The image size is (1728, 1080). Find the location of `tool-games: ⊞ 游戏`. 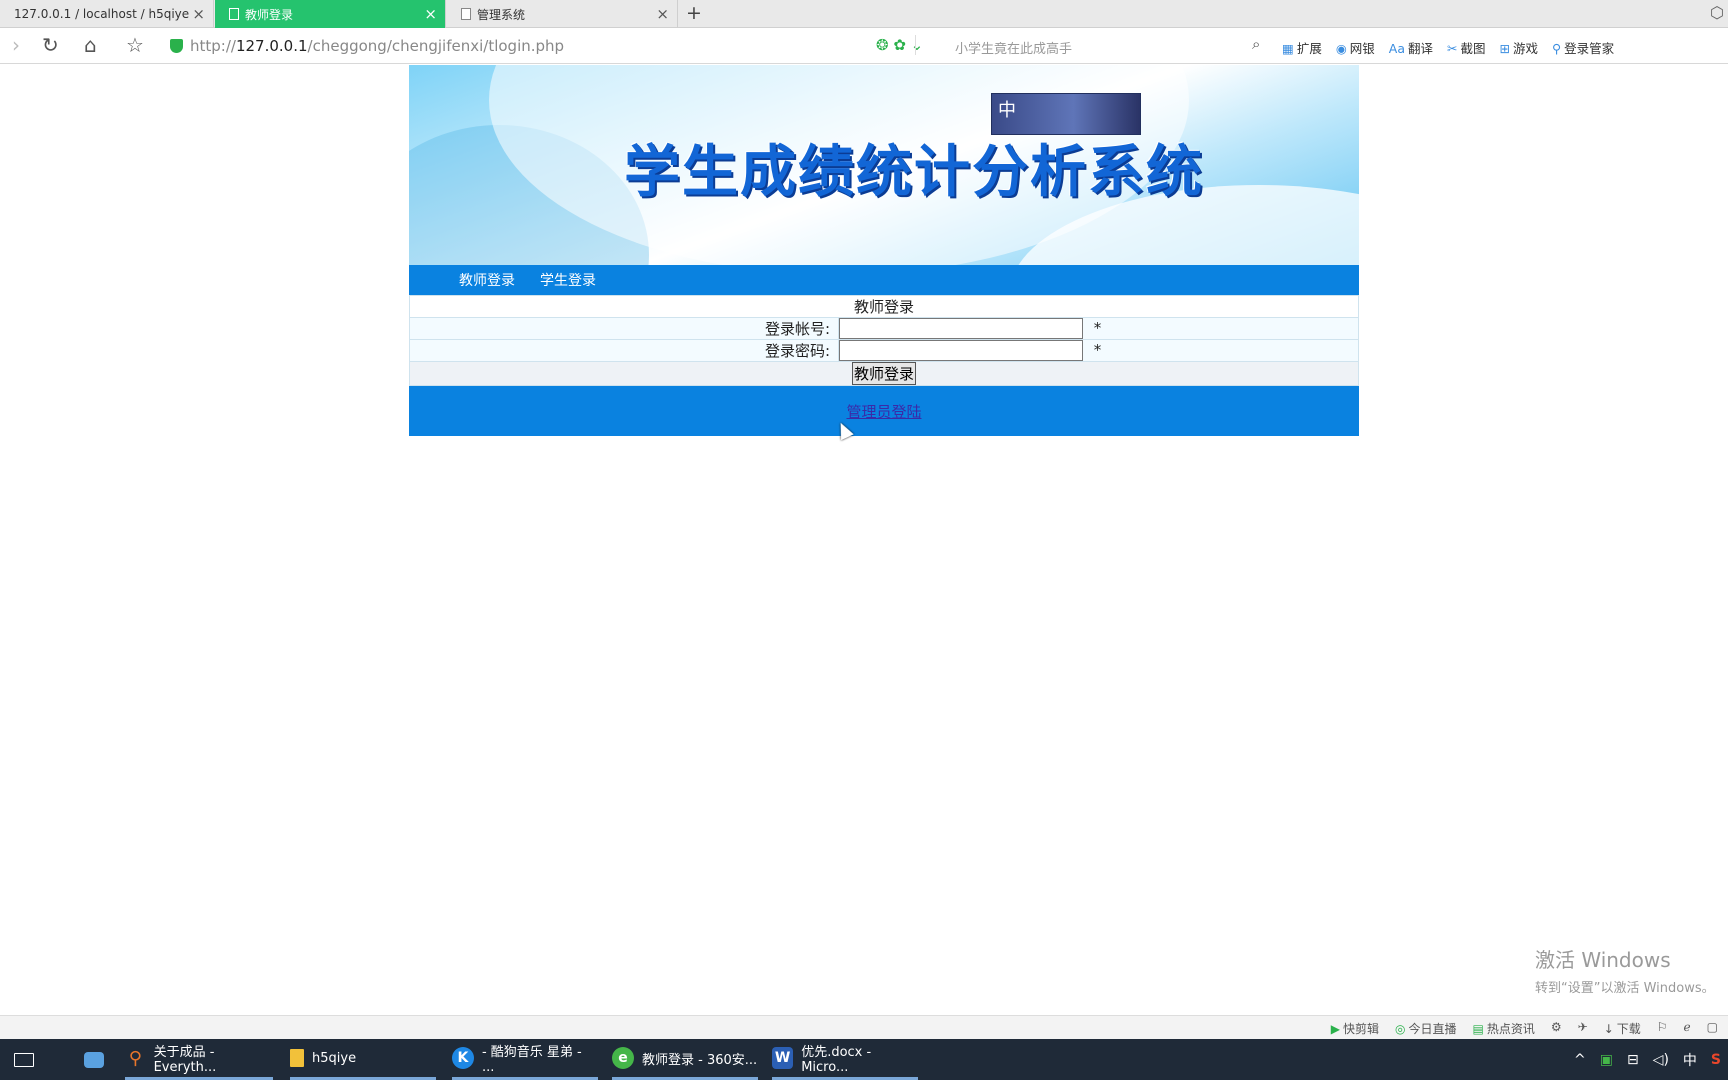

tool-games: ⊞ 游戏 is located at coordinates (1519, 47).